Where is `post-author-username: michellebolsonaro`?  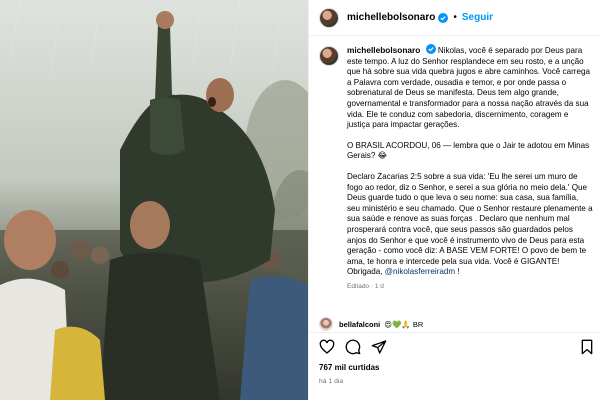 post-author-username: michellebolsonaro is located at coordinates (391, 17).